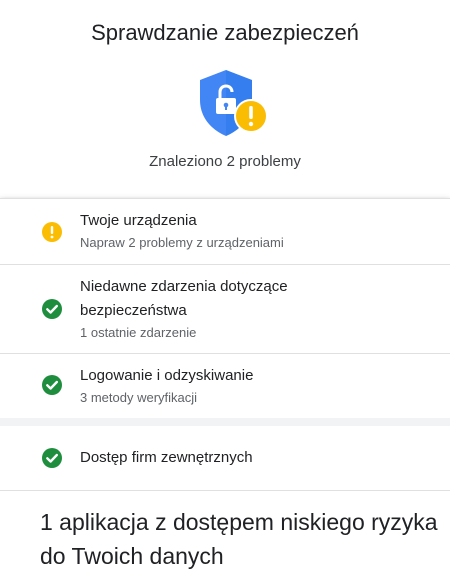 The image size is (450, 573). What do you see at coordinates (234, 104) in the screenshot?
I see `security-shield-icon` at bounding box center [234, 104].